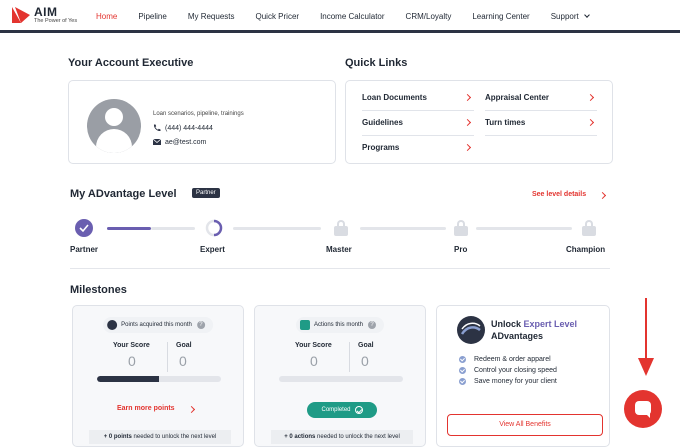 The width and height of the screenshot is (680, 448). Describe the element at coordinates (418, 102) in the screenshot. I see `quick-link-loan-documents: Loan Documents` at that location.